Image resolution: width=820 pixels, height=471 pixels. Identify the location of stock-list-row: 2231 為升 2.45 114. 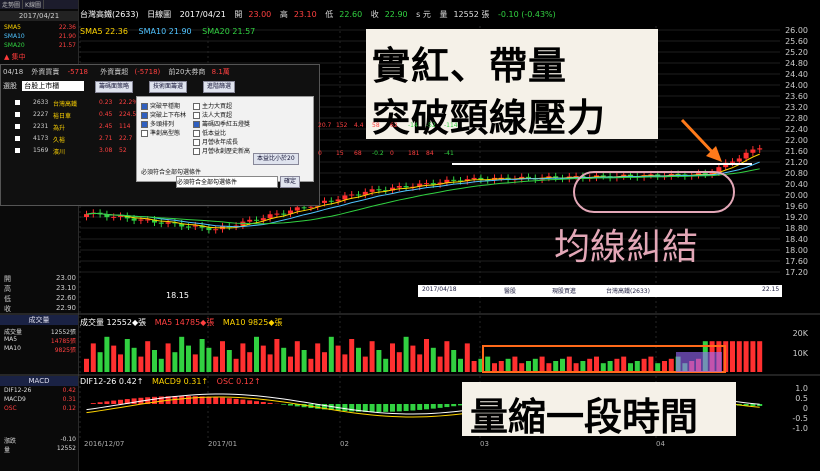
(70, 126).